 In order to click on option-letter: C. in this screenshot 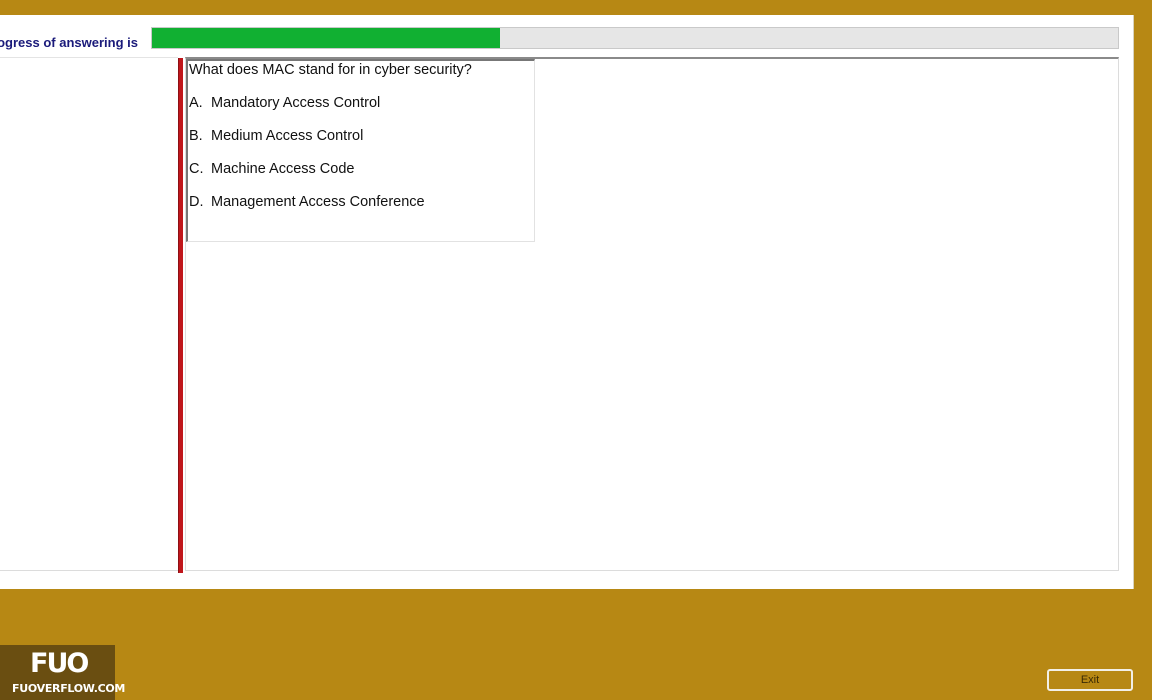, I will do `click(196, 169)`.